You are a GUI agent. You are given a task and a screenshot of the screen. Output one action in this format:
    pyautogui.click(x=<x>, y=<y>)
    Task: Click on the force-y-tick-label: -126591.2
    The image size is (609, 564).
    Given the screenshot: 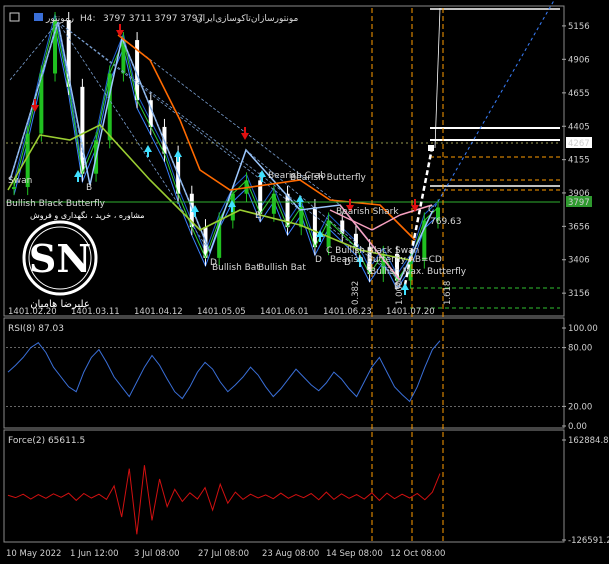 What is the action you would take?
    pyautogui.click(x=588, y=541)
    